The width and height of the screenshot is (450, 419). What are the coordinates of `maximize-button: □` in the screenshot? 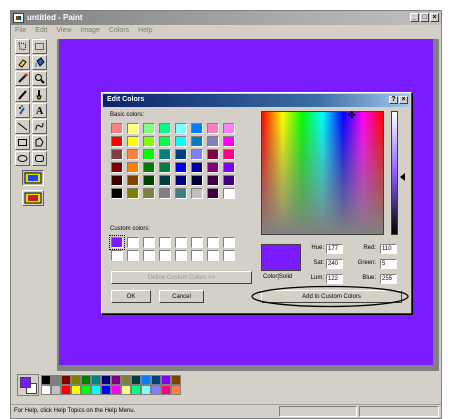 It's located at (424, 17).